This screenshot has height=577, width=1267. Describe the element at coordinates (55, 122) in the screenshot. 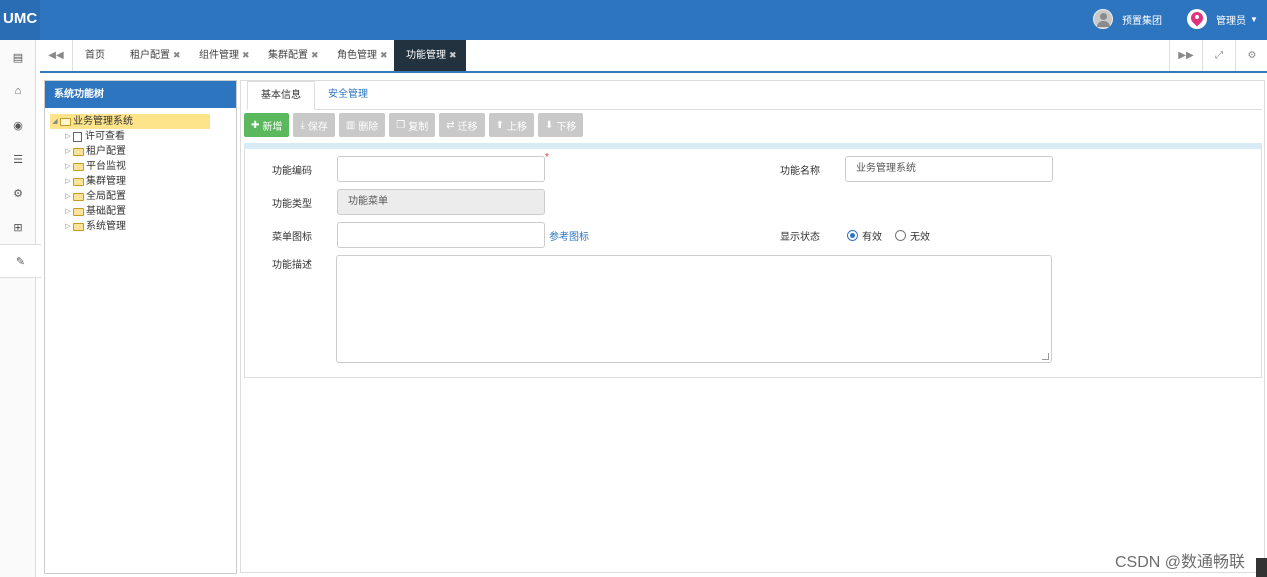

I see `expand-icon: ◢` at that location.